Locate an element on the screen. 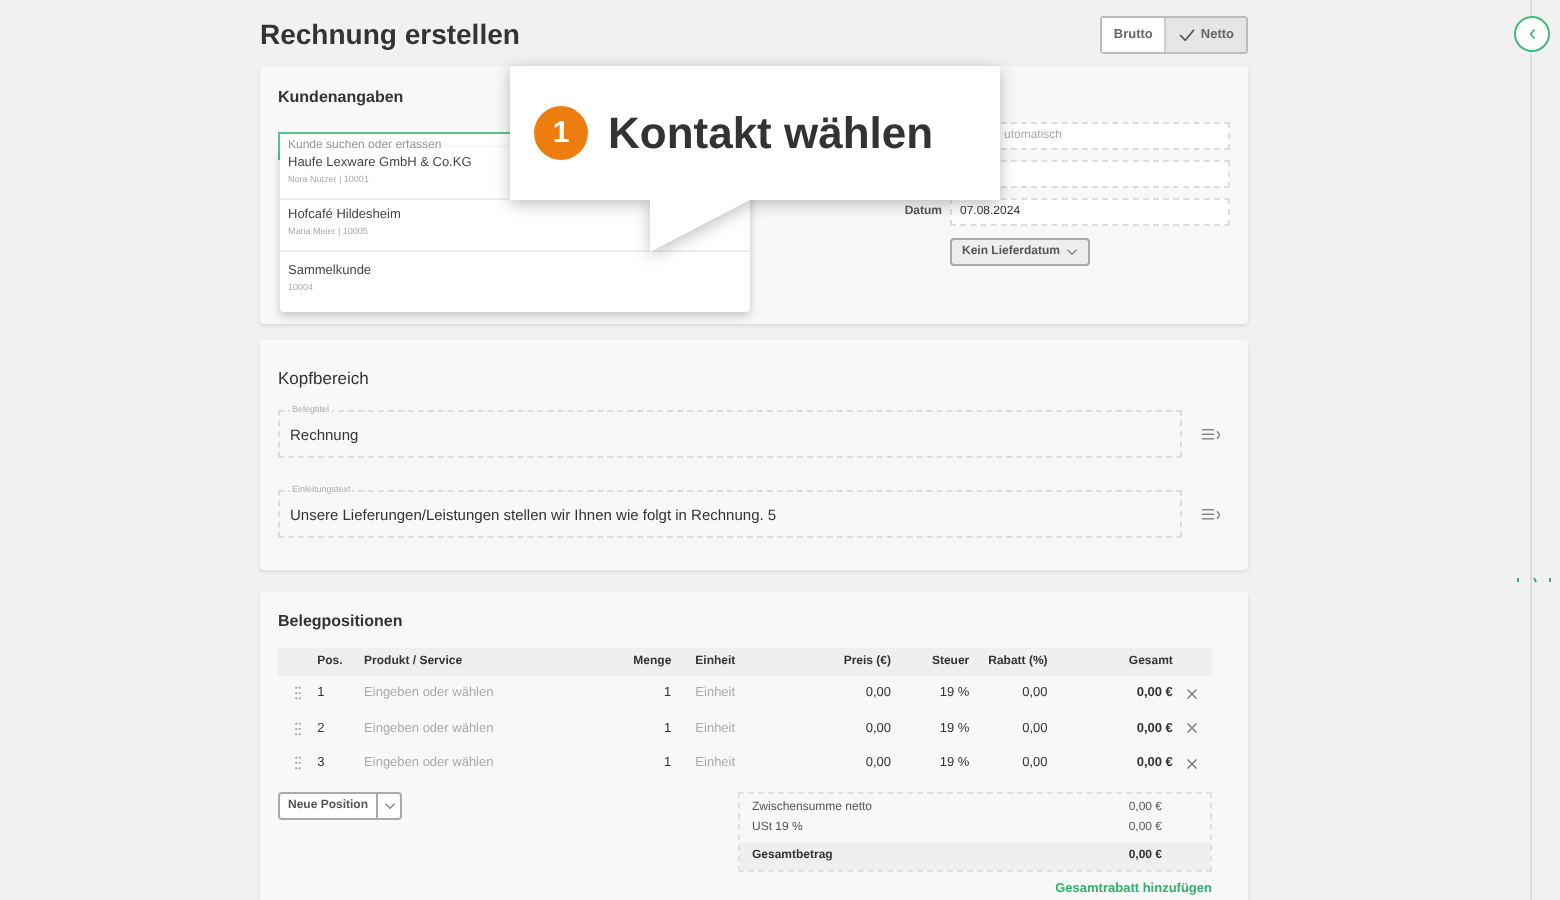  dropdown-button is located at coordinates (390, 805).